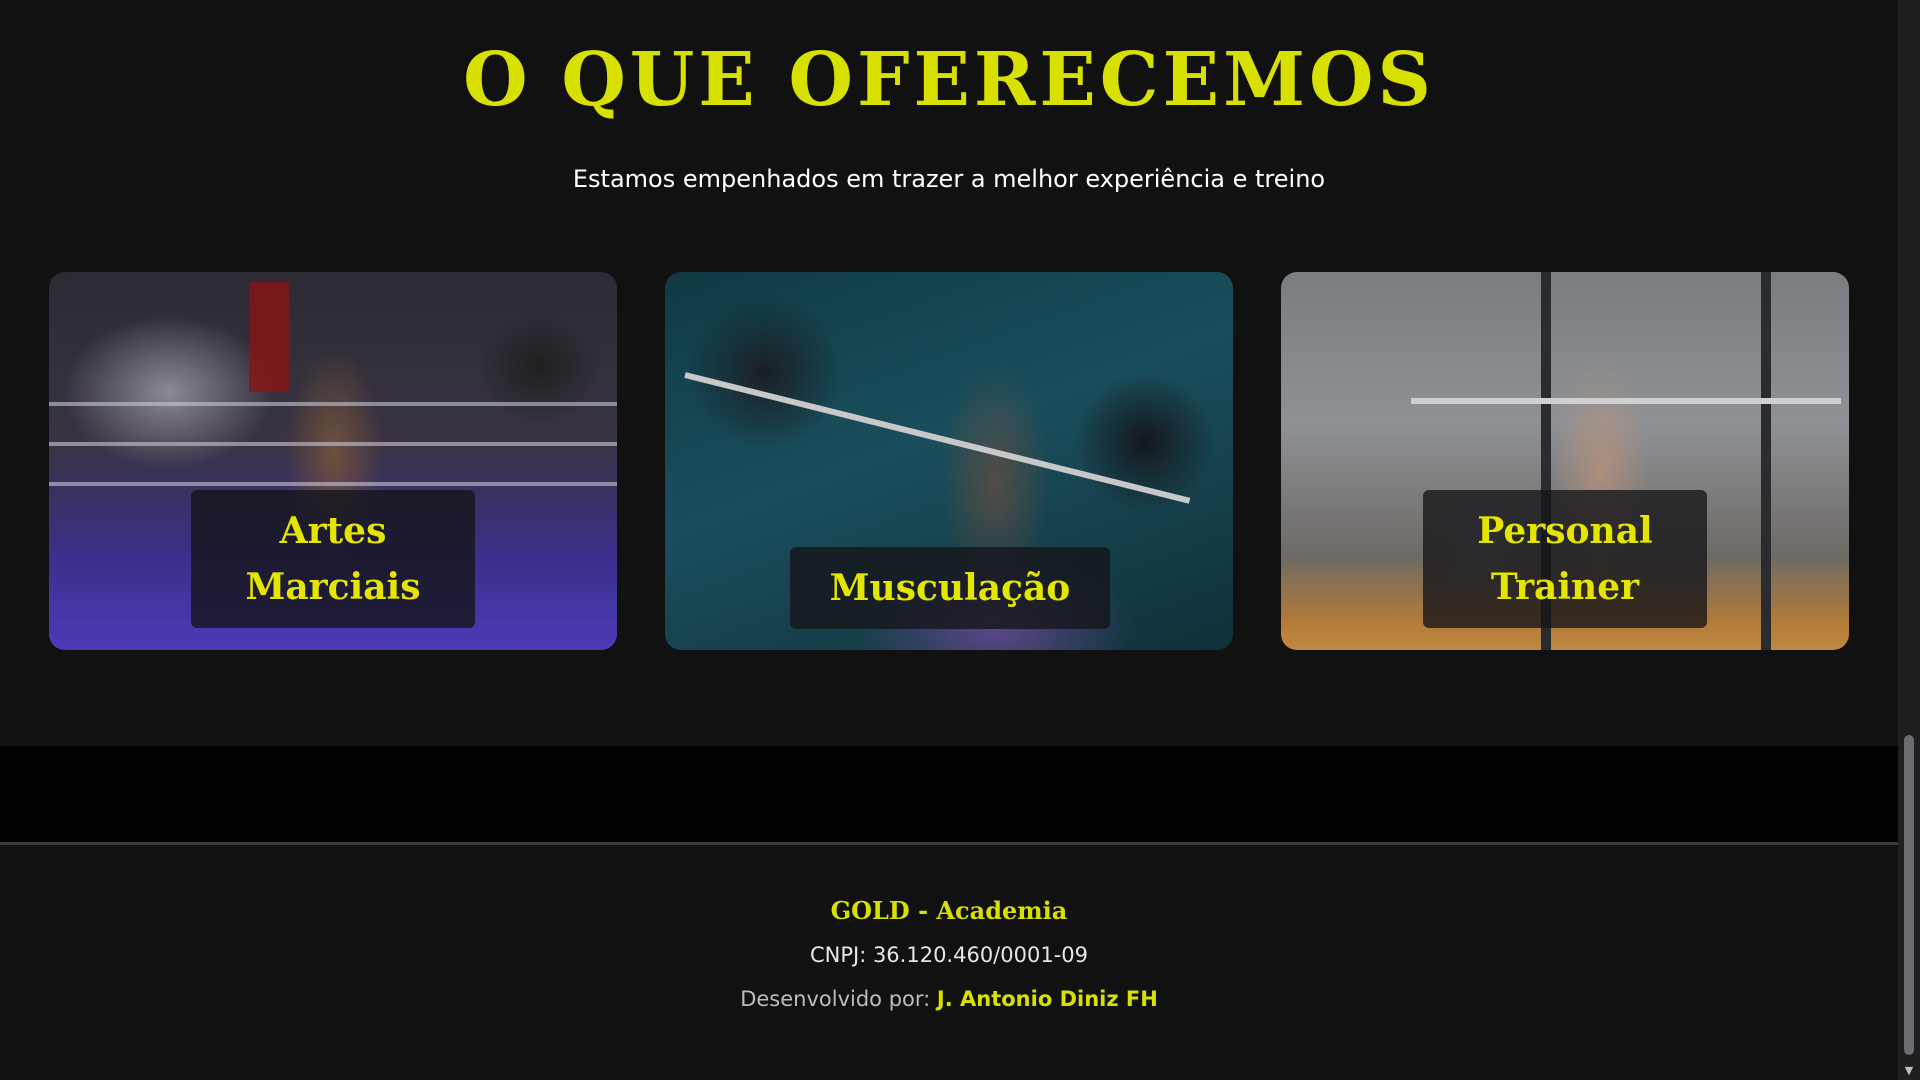  I want to click on footer-brand: GOLD - Academia, so click(949, 910).